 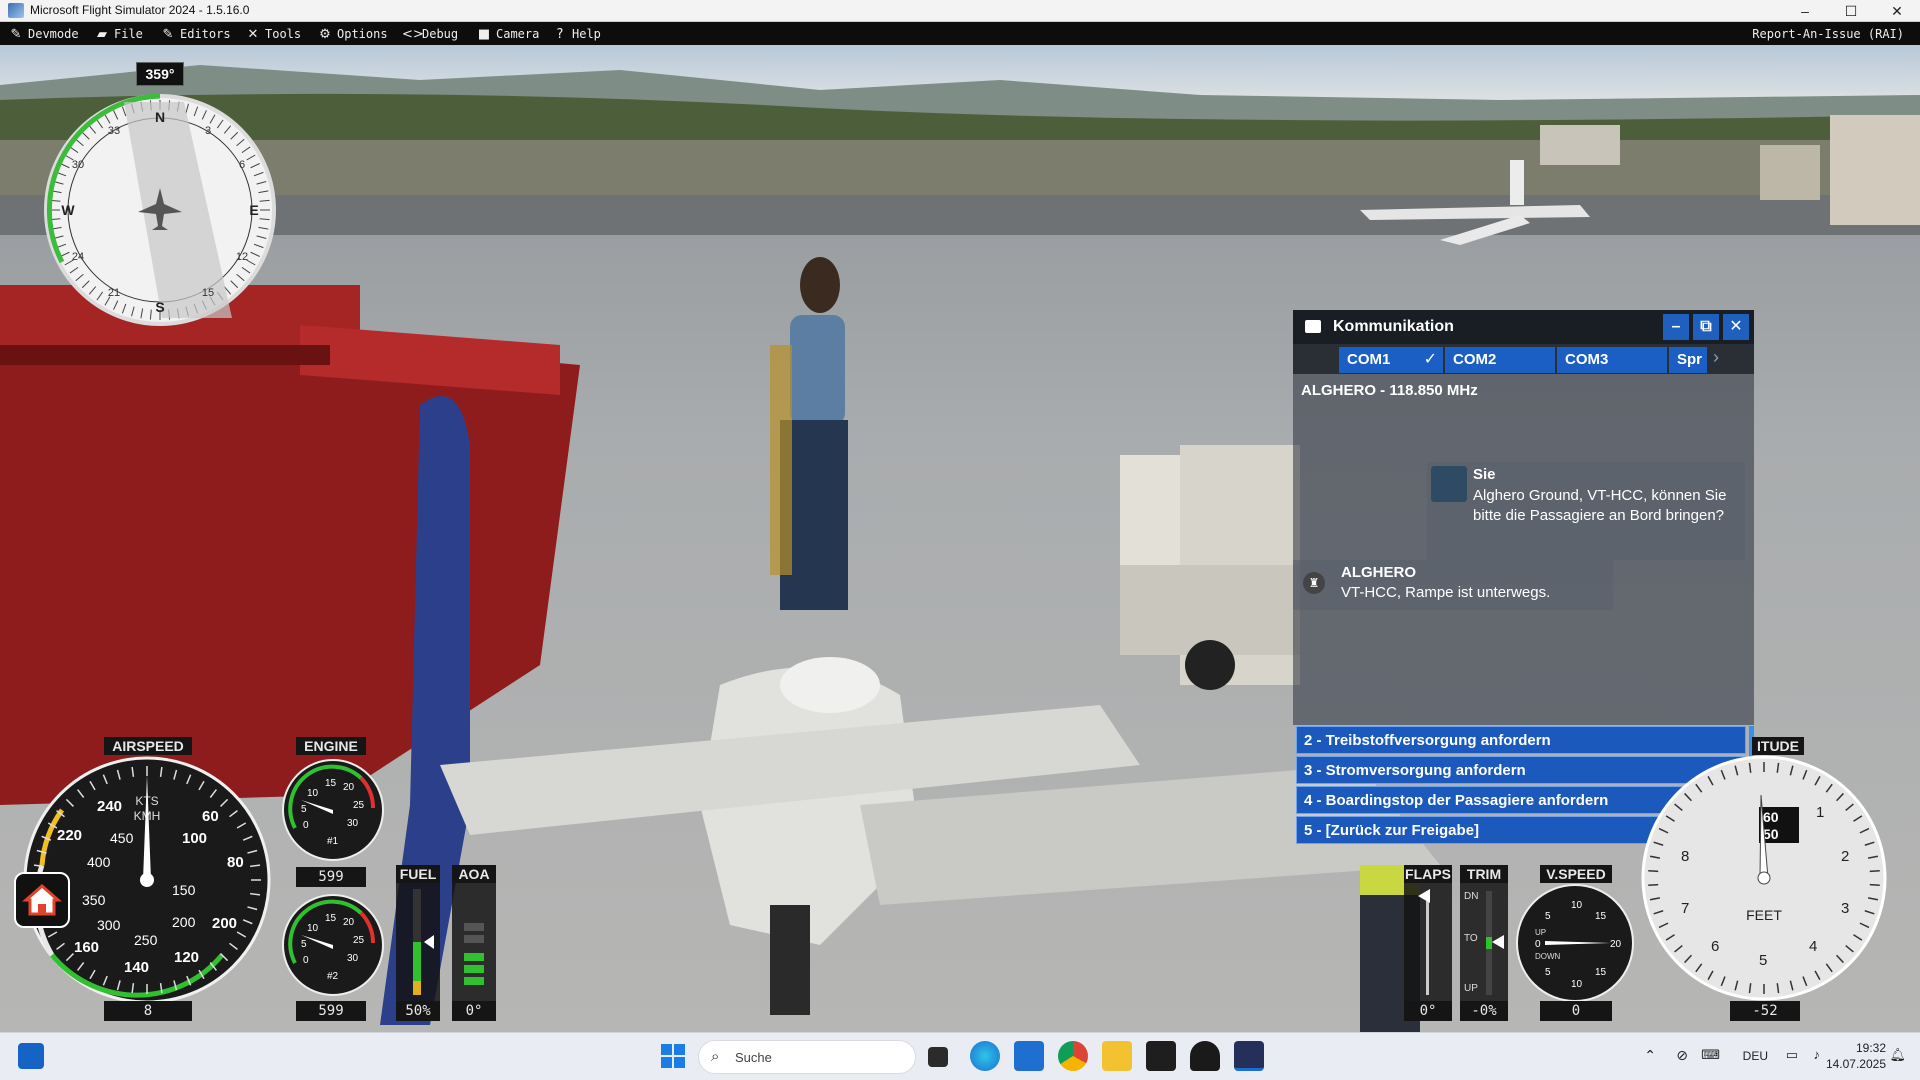 What do you see at coordinates (1521, 740) in the screenshot?
I see `atc-option: 2 - Treibstoffversorgung anfordern` at bounding box center [1521, 740].